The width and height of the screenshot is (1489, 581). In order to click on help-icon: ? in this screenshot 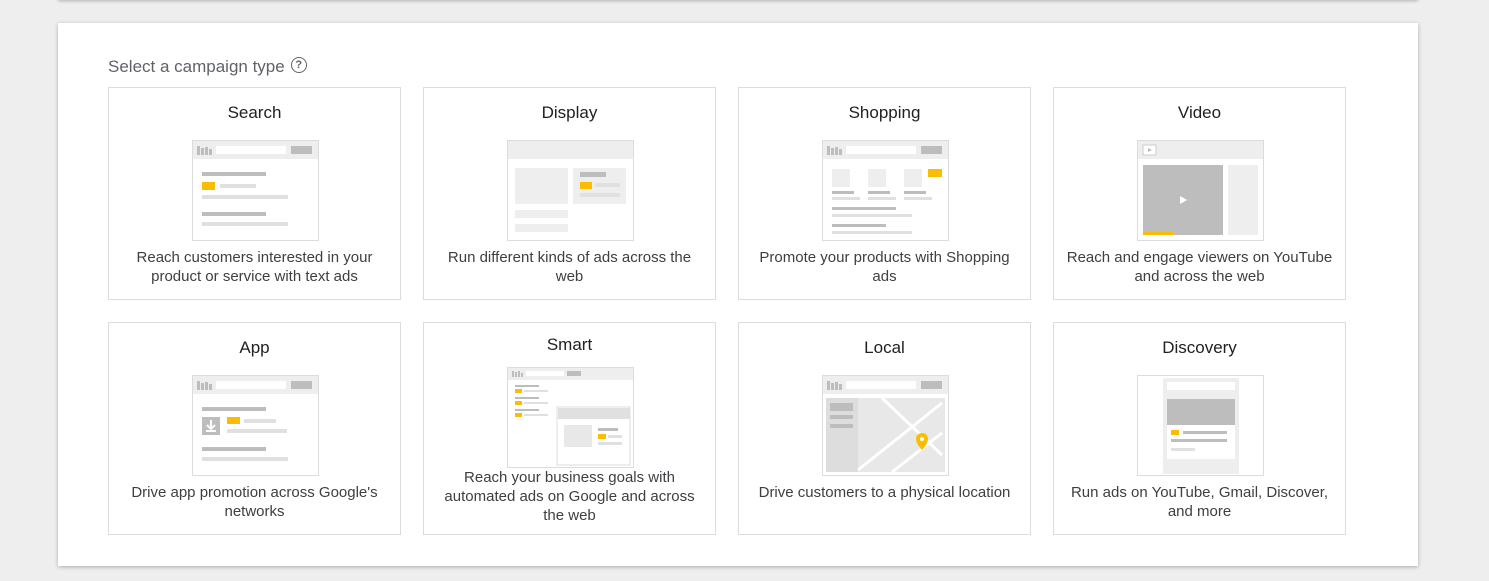, I will do `click(298, 65)`.